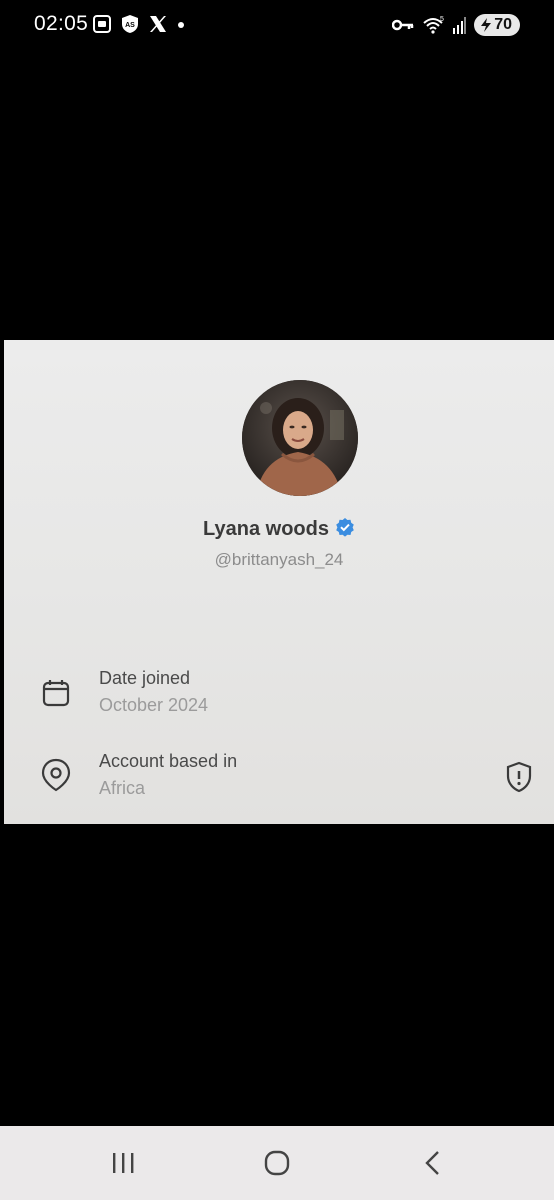  Describe the element at coordinates (122, 788) in the screenshot. I see `account-based-in-value: Africa` at that location.